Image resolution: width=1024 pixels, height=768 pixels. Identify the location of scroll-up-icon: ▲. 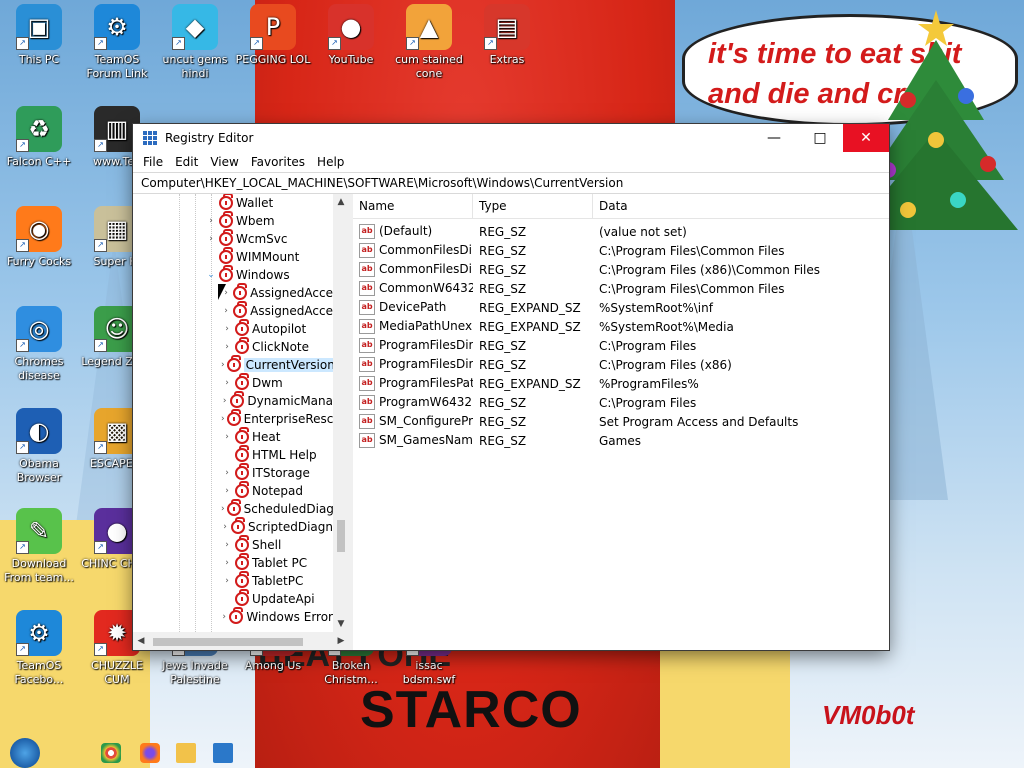
(341, 202).